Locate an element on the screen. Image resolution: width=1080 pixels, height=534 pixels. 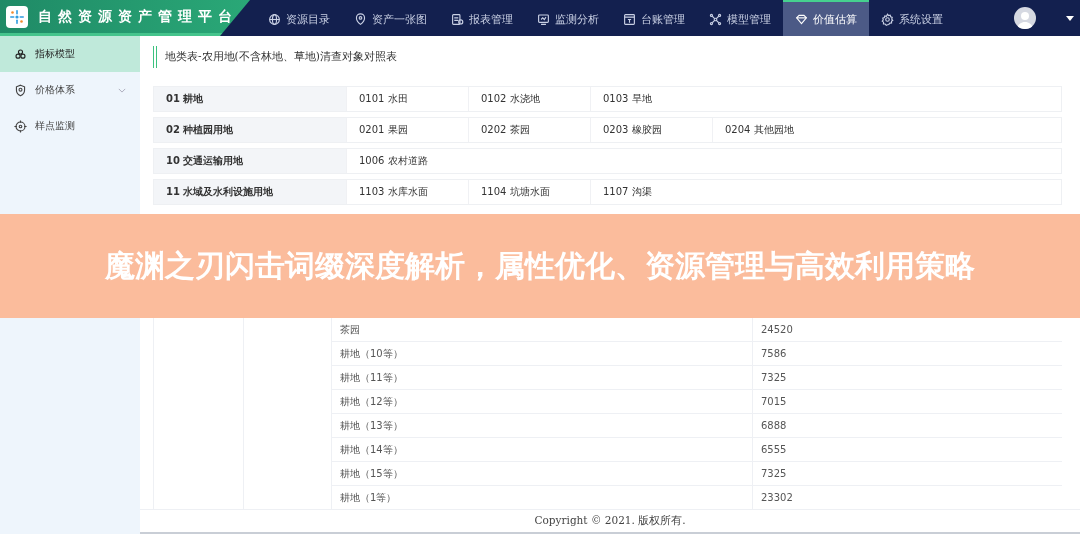
table-cell-text: 耕地（12等） is located at coordinates (371, 401).